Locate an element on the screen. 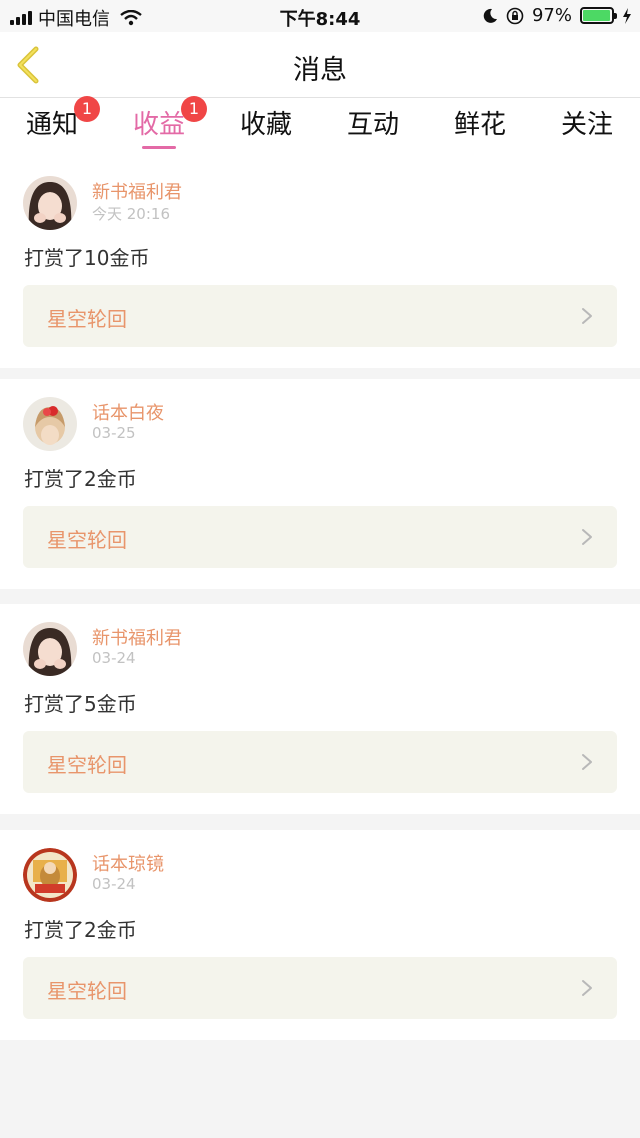 The width and height of the screenshot is (640, 1138). battery-fill is located at coordinates (597, 15).